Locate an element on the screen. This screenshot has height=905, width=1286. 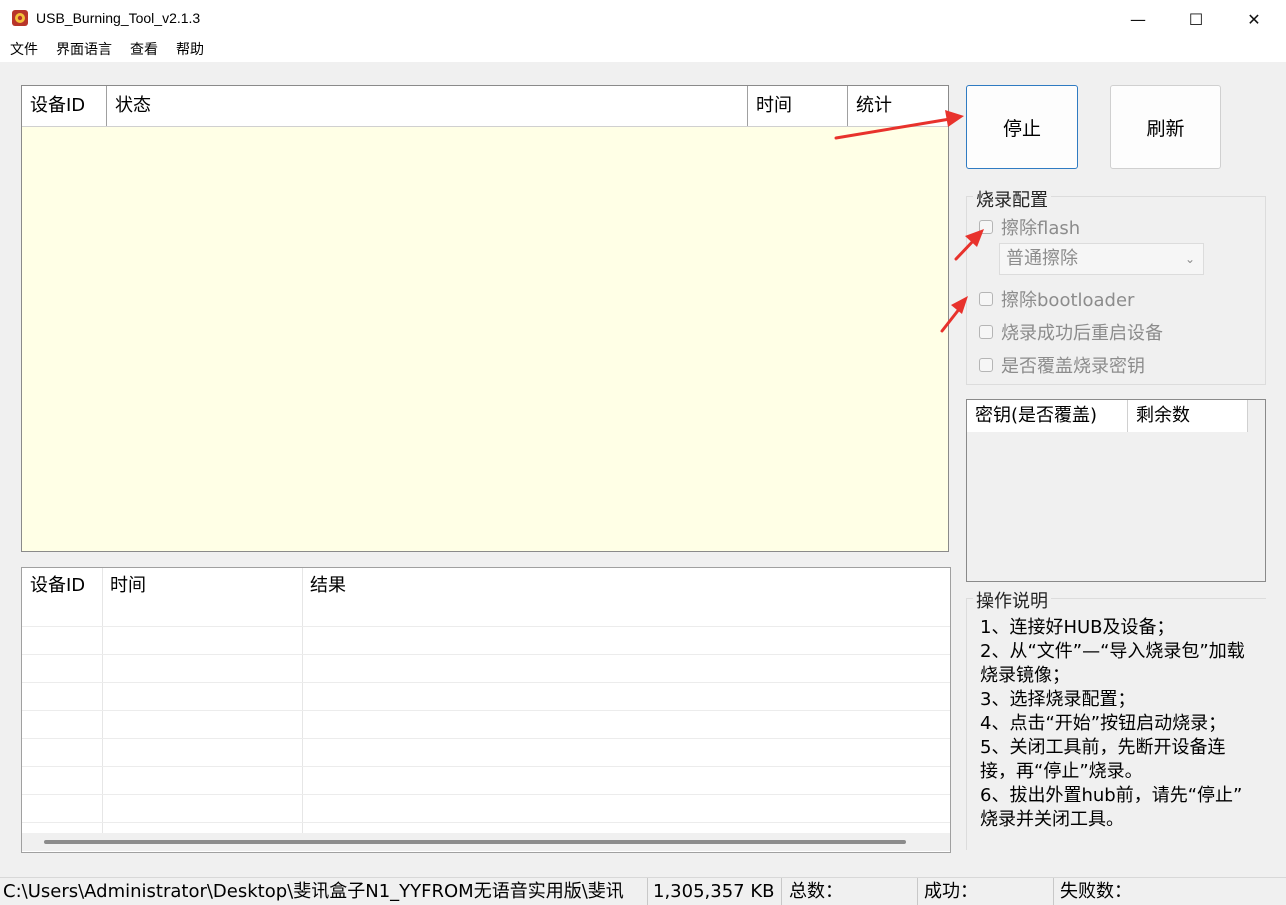
close-button: ✕ is located at coordinates (1254, 19).